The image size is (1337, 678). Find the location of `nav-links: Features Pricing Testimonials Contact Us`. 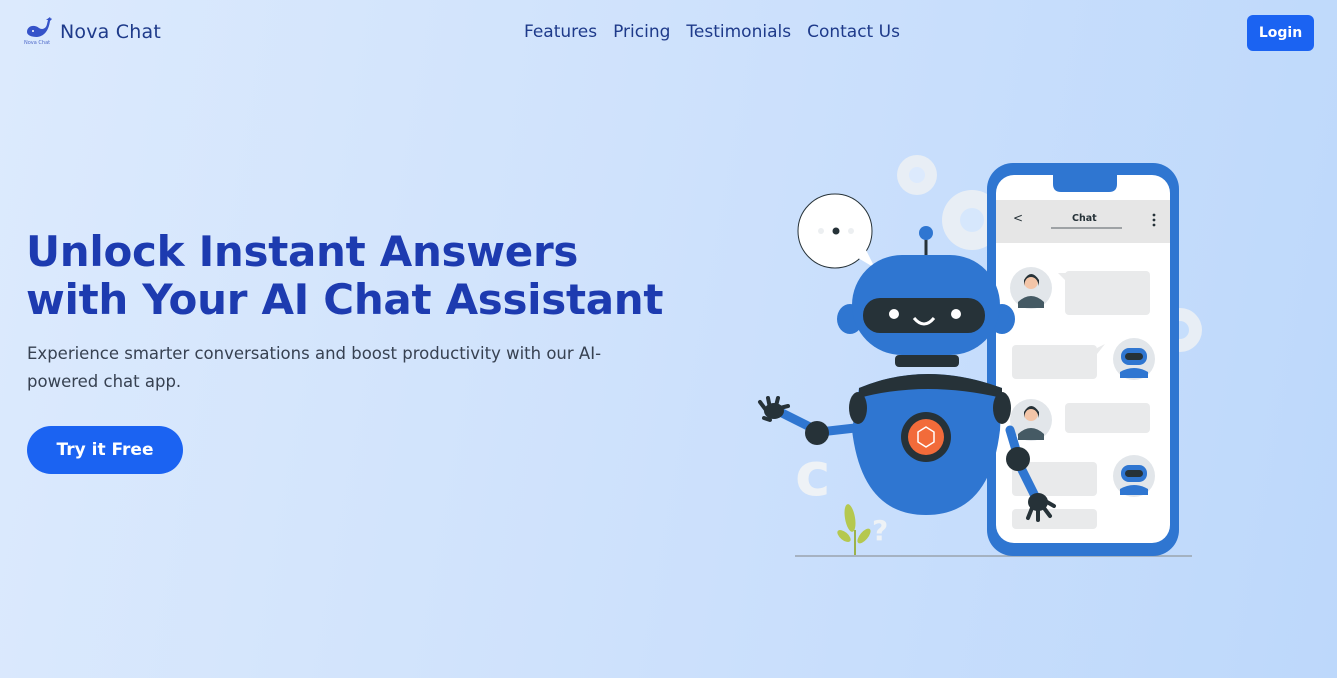

nav-links: Features Pricing Testimonials Contact Us is located at coordinates (712, 32).